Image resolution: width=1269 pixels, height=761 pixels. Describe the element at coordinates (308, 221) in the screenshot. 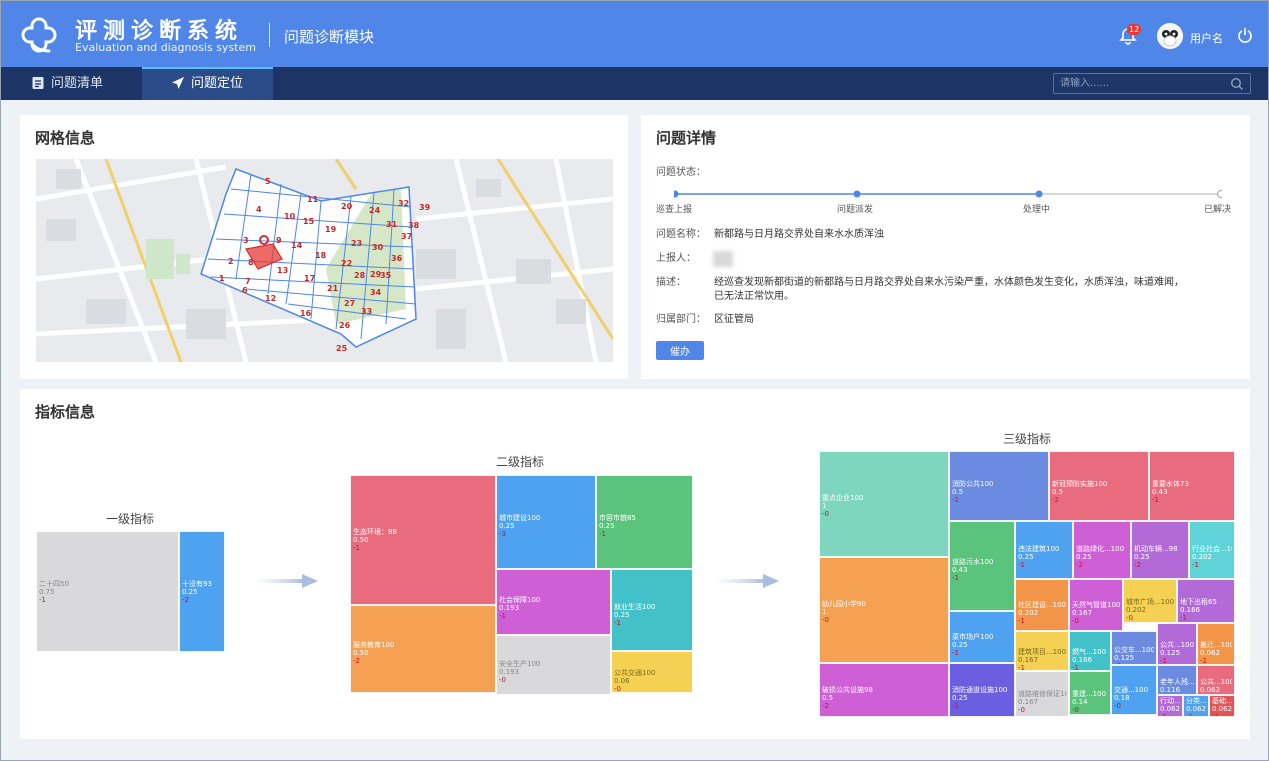

I see `grid-cell-15: 15` at that location.